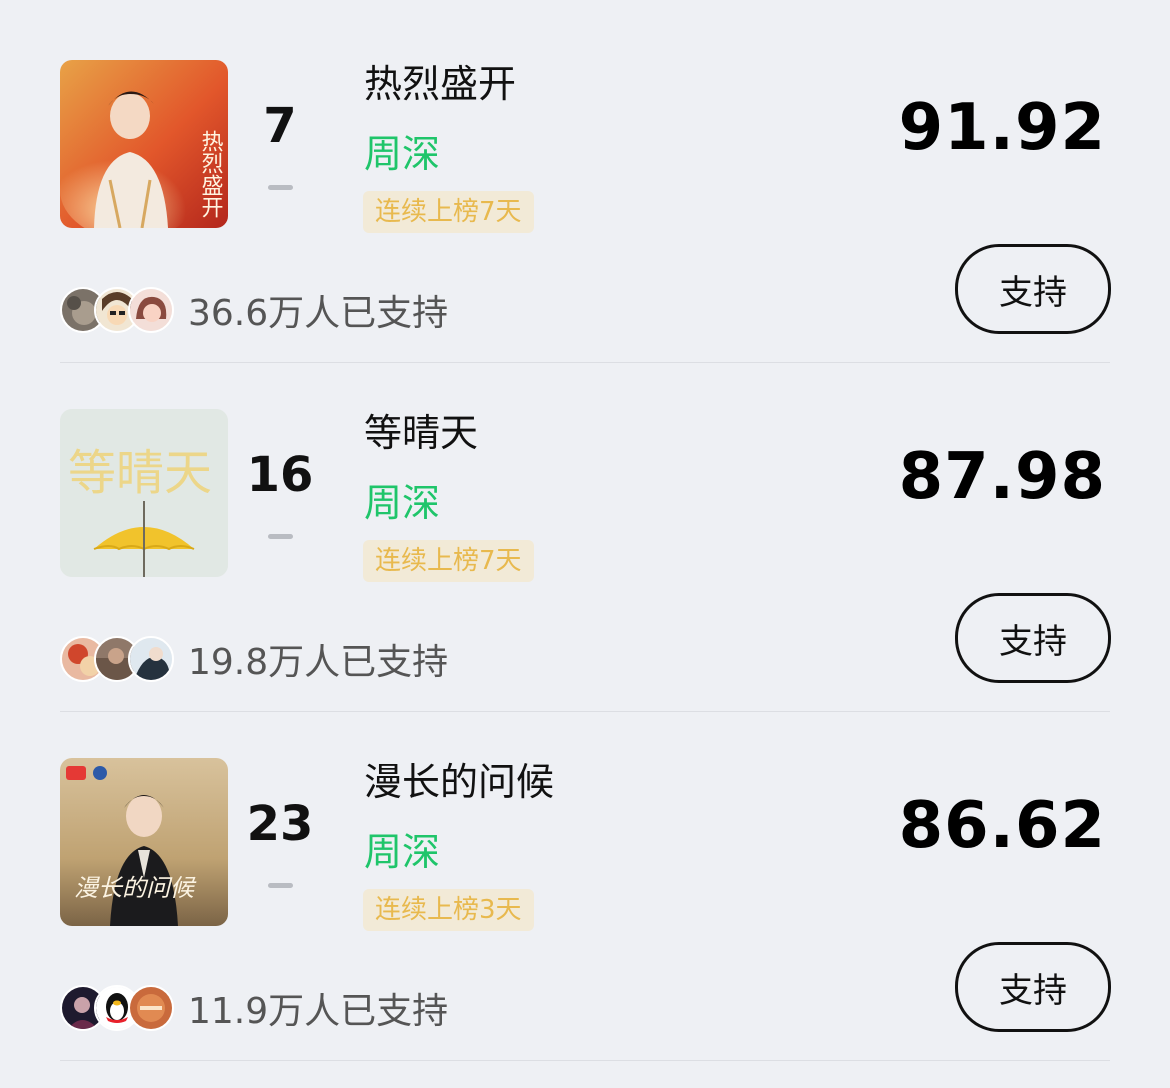 The image size is (1170, 1088). Describe the element at coordinates (318, 313) in the screenshot. I see `supporter-count: 36.6万人已支持` at that location.